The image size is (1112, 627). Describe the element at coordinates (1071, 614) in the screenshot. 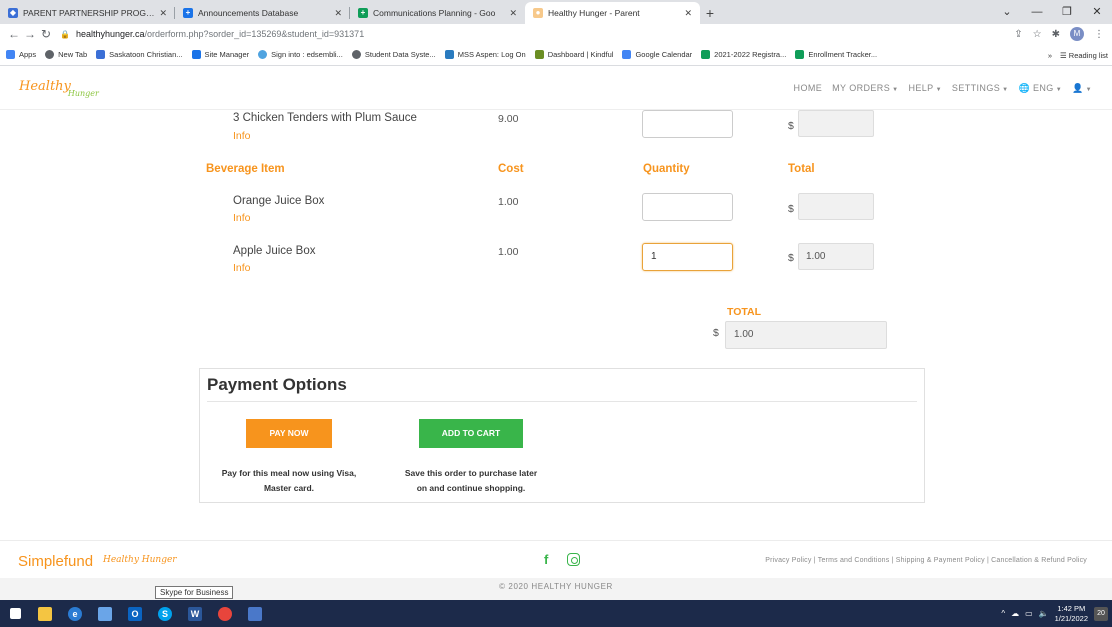

I see `system-clock: 1:42 PM 1/21/2022` at that location.